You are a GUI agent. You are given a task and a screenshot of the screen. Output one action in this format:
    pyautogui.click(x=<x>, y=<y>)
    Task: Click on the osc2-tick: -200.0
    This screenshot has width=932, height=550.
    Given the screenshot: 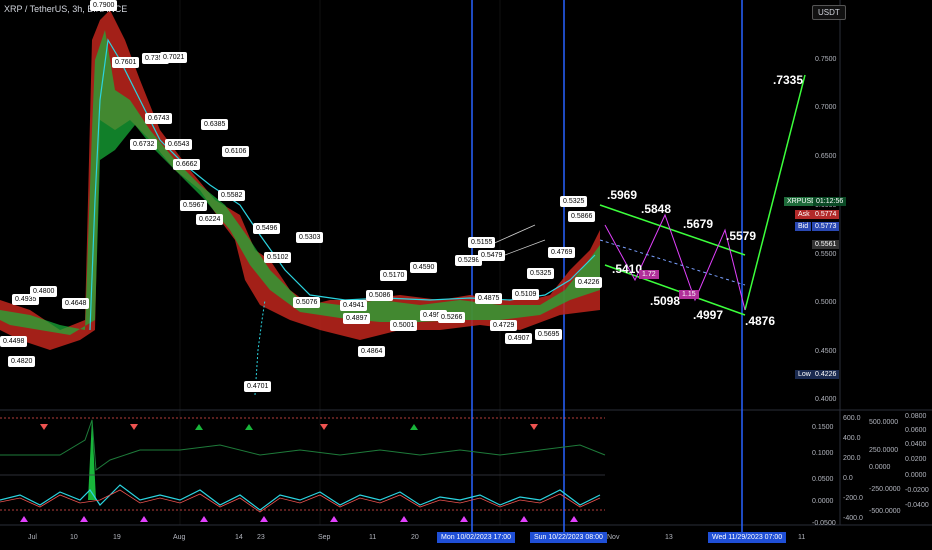 What is the action you would take?
    pyautogui.click(x=853, y=498)
    